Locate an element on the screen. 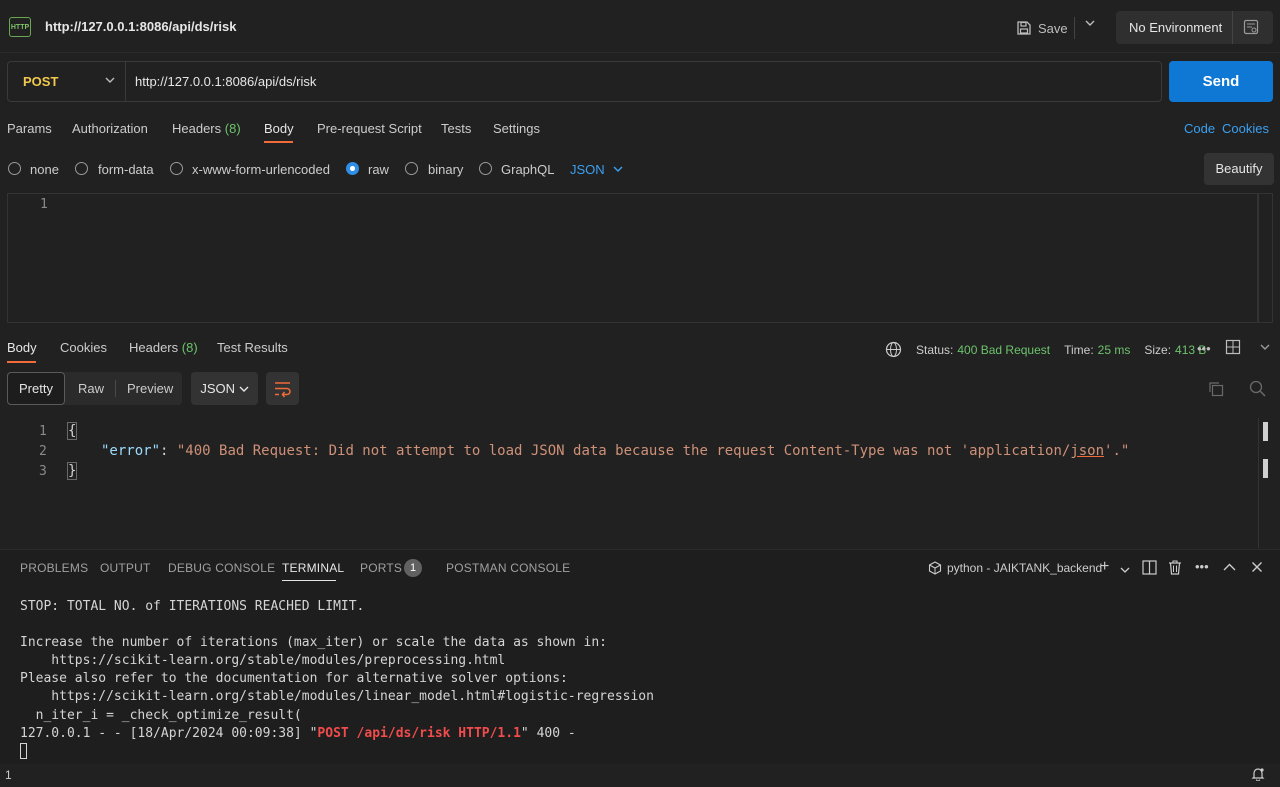  panel-tab-ports: PORTS is located at coordinates (381, 568).